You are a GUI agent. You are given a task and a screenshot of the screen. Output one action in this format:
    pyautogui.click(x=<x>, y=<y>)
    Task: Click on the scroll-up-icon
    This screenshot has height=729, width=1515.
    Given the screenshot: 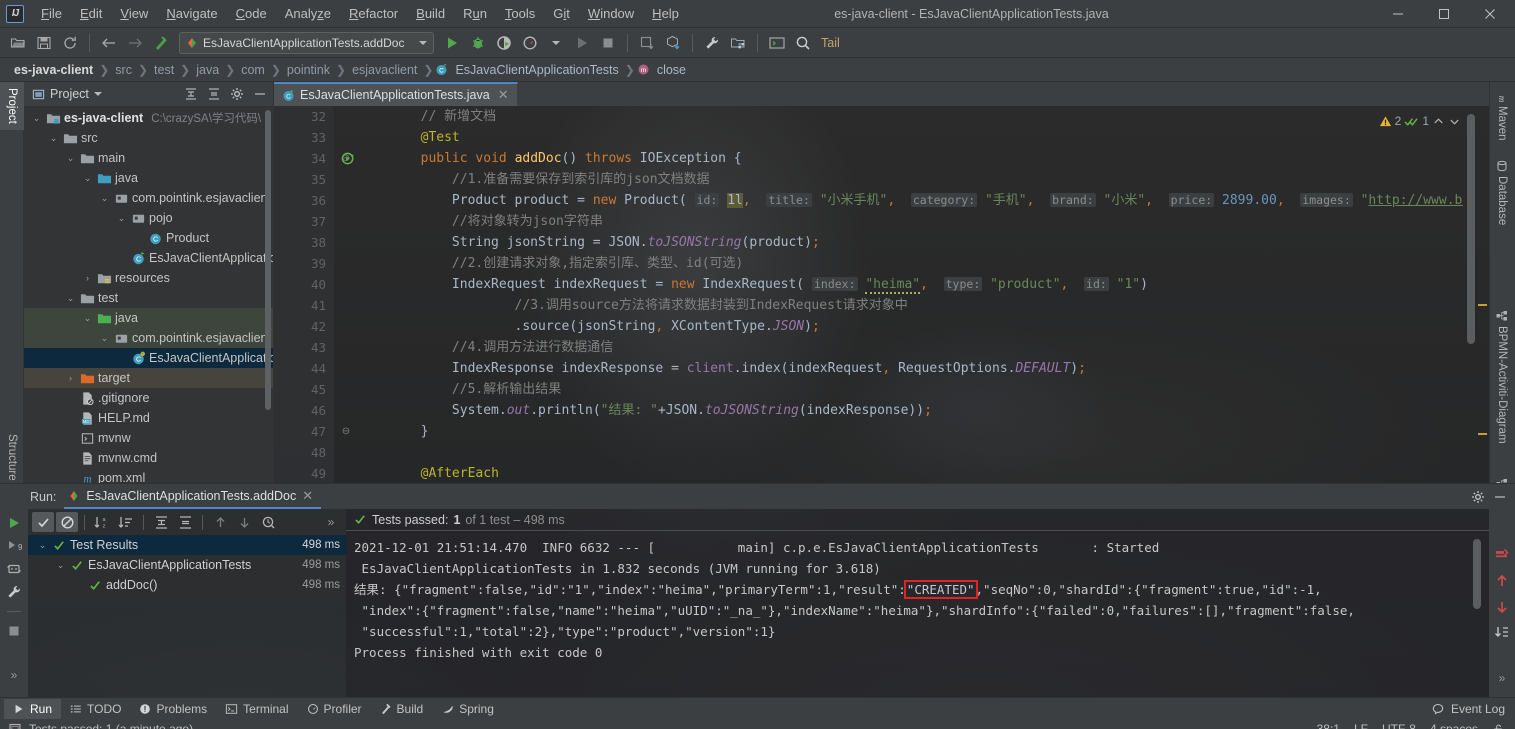 What is the action you would take?
    pyautogui.click(x=1502, y=581)
    